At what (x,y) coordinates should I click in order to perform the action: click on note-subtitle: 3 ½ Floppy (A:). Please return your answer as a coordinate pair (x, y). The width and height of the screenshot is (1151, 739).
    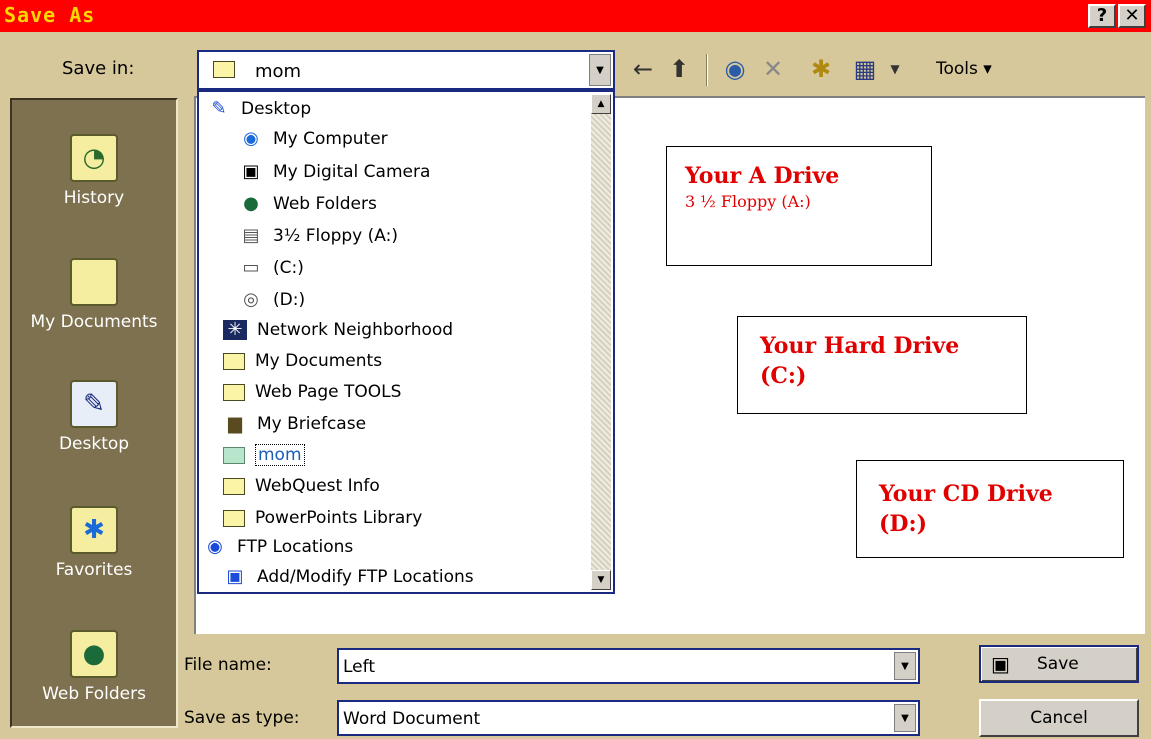
    Looking at the image, I should click on (748, 201).